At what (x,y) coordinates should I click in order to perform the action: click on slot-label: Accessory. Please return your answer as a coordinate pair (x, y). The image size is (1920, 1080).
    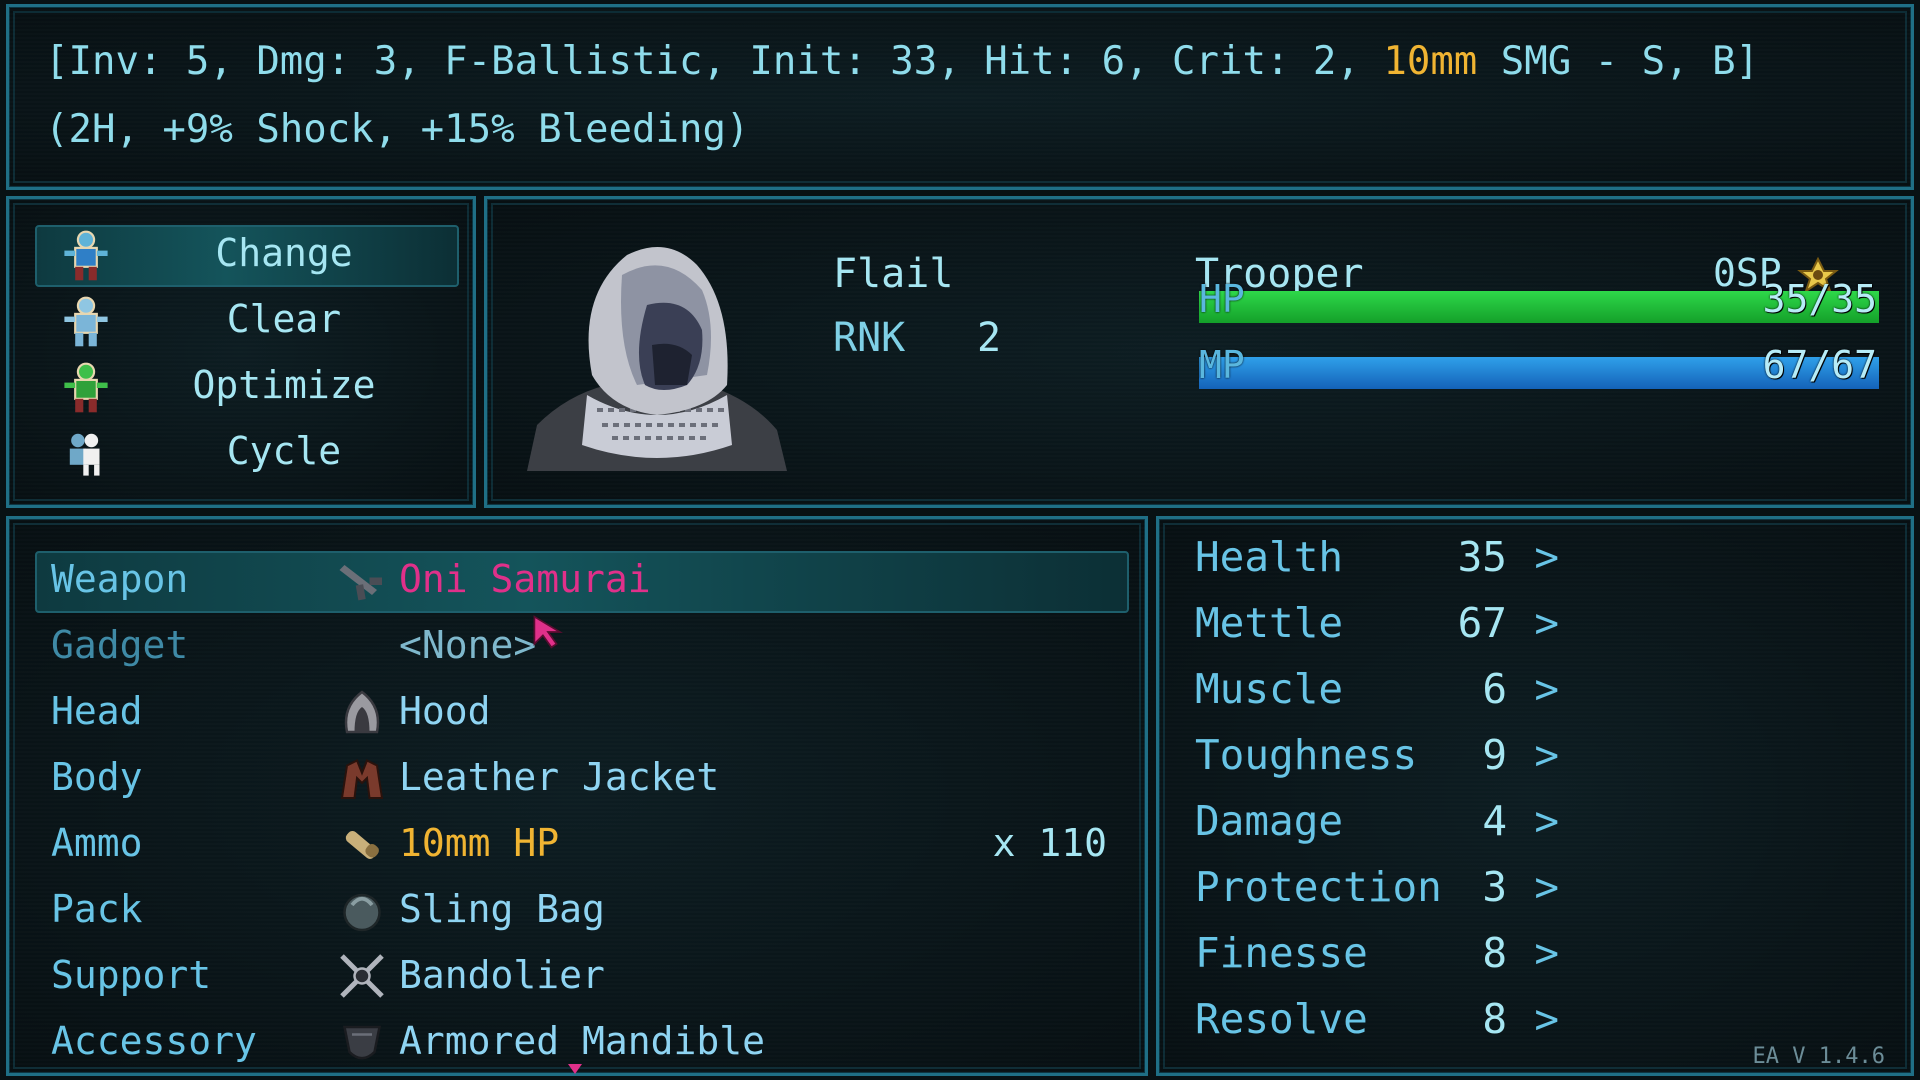
    Looking at the image, I should click on (154, 1041).